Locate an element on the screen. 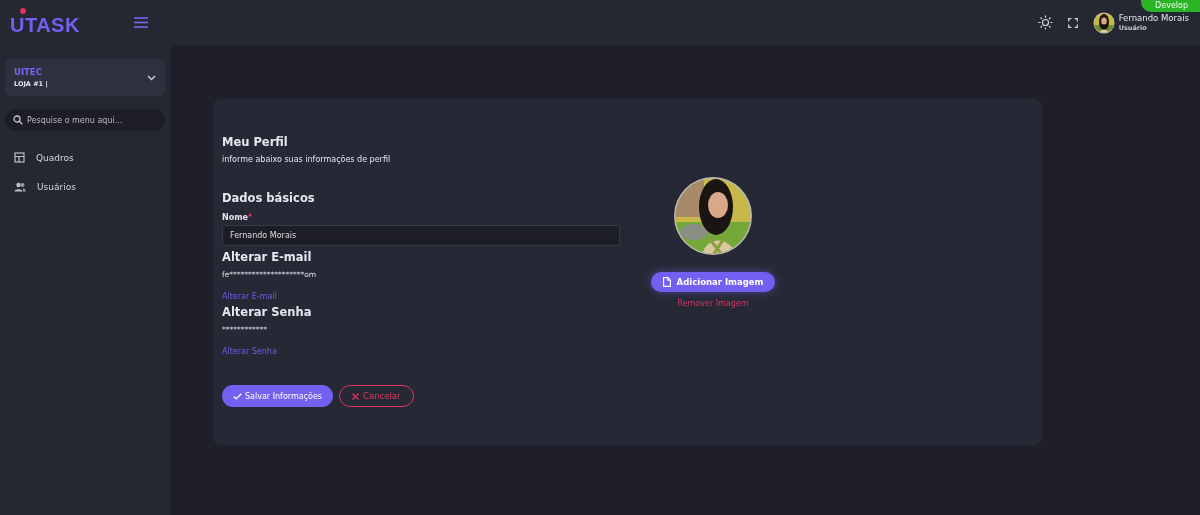 The height and width of the screenshot is (515, 1200). sidebar-item: Usuários is located at coordinates (85, 186).